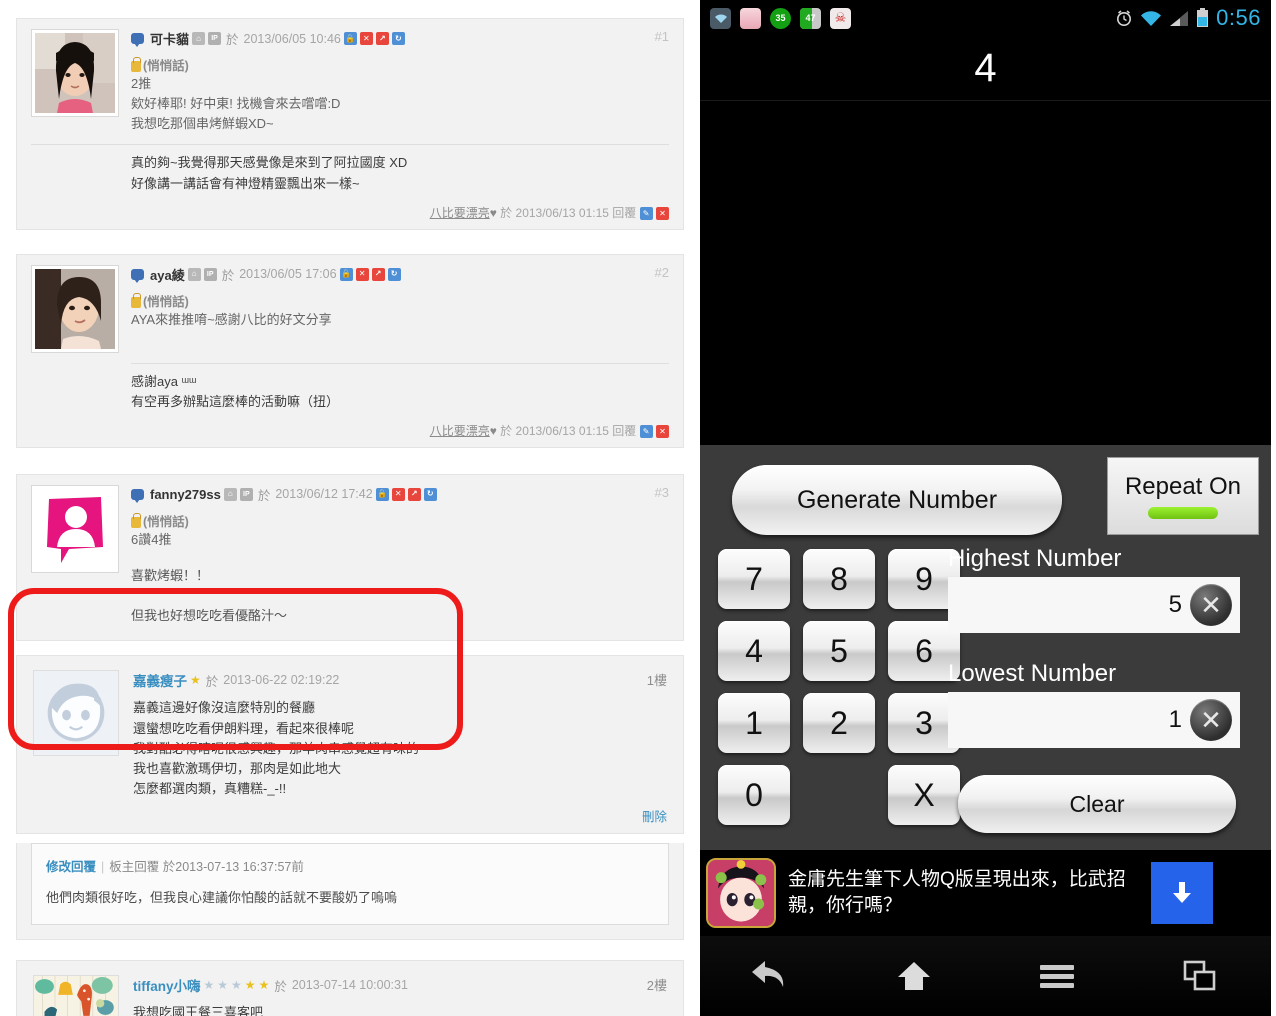 The width and height of the screenshot is (1276, 1016). I want to click on post-meta: 6讚4推, so click(151, 539).